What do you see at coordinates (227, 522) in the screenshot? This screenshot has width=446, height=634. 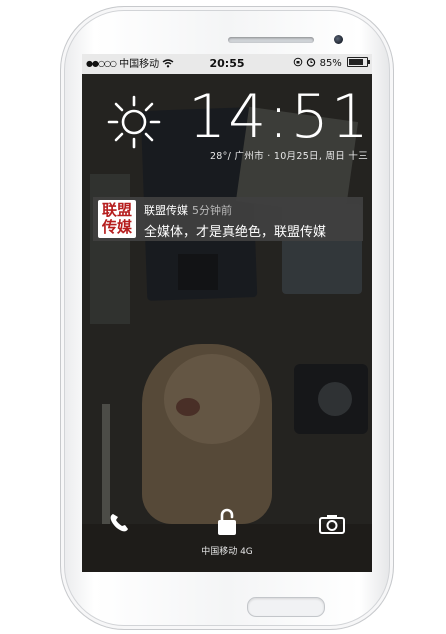 I see `unlock-icon` at bounding box center [227, 522].